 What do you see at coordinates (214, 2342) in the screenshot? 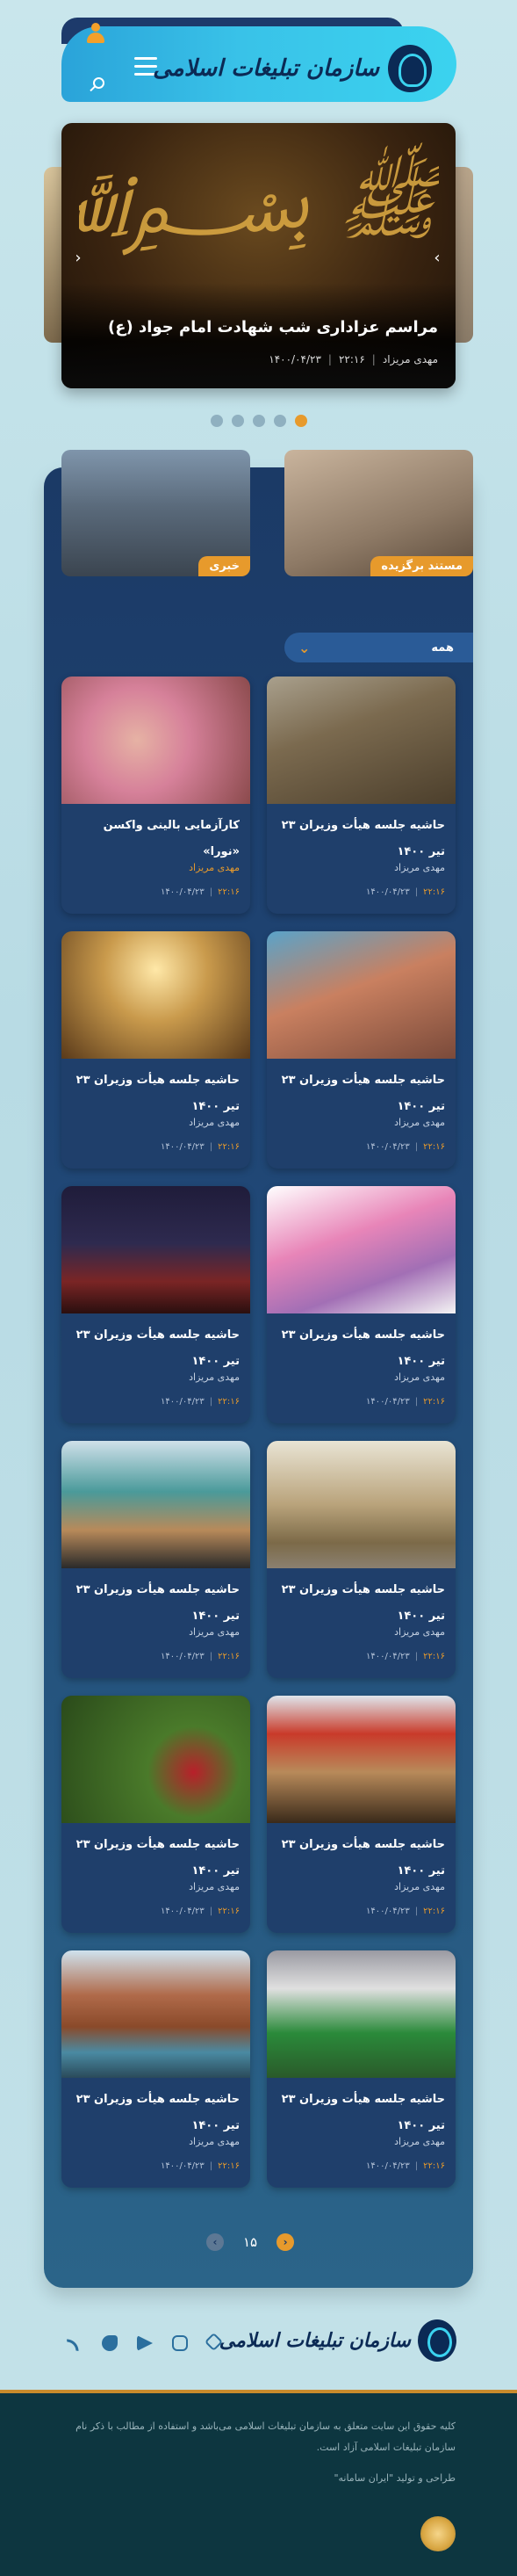
I see `aparat-icon` at bounding box center [214, 2342].